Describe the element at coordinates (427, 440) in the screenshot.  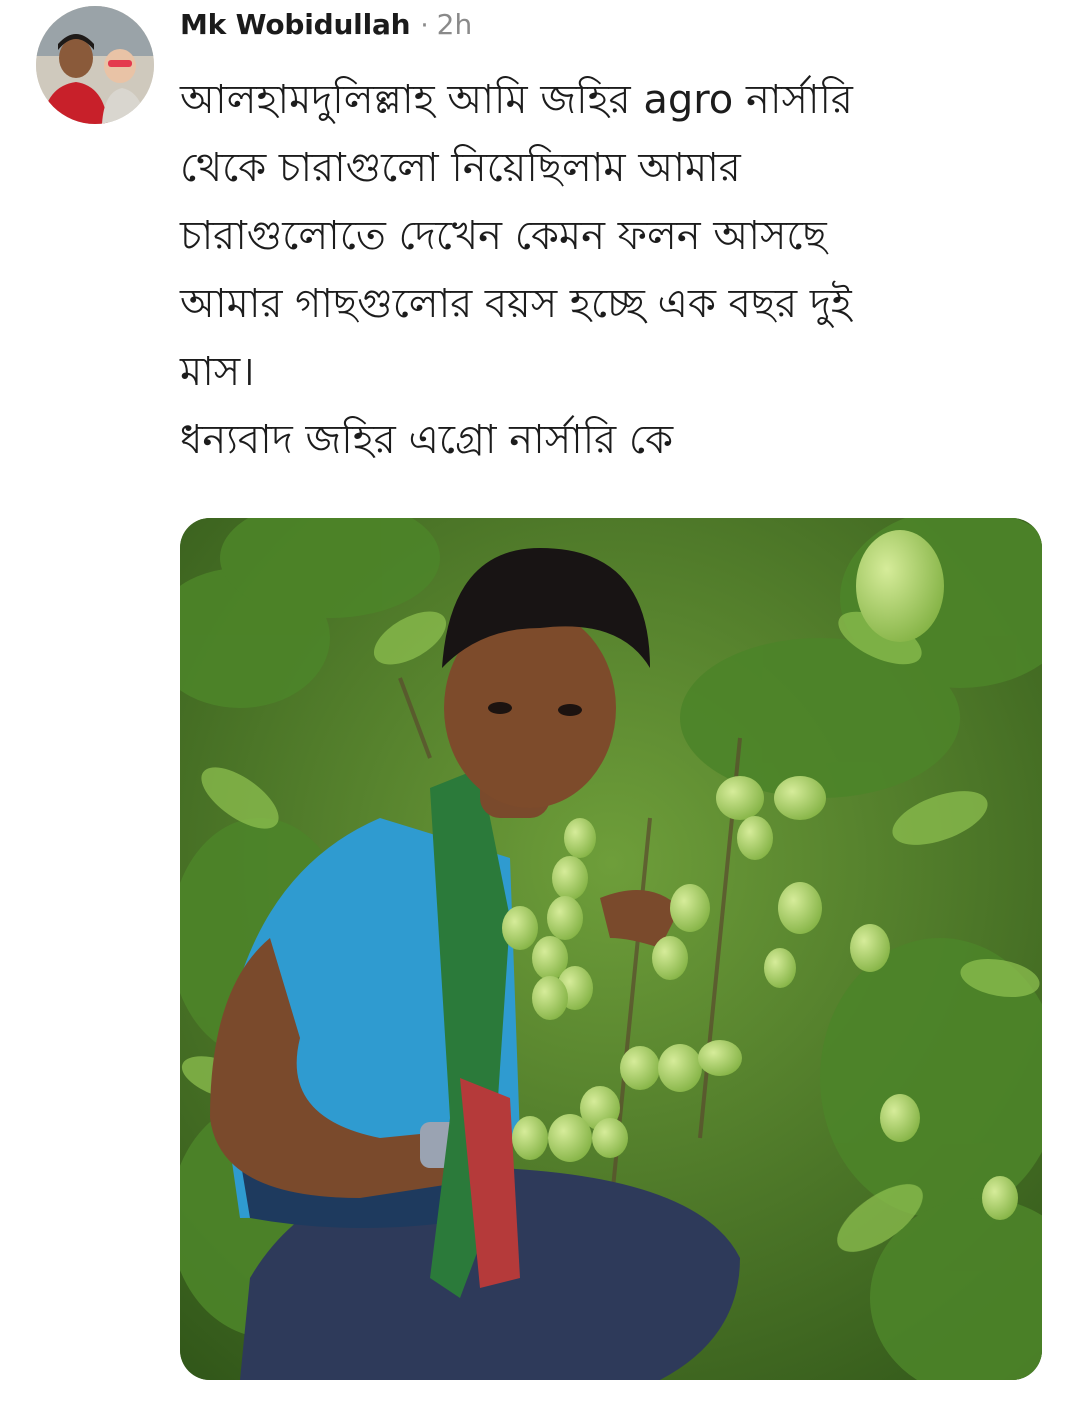
I see `post-text-line: ধন্যবাদ জহির এগ্রো নার্সারি কে` at that location.